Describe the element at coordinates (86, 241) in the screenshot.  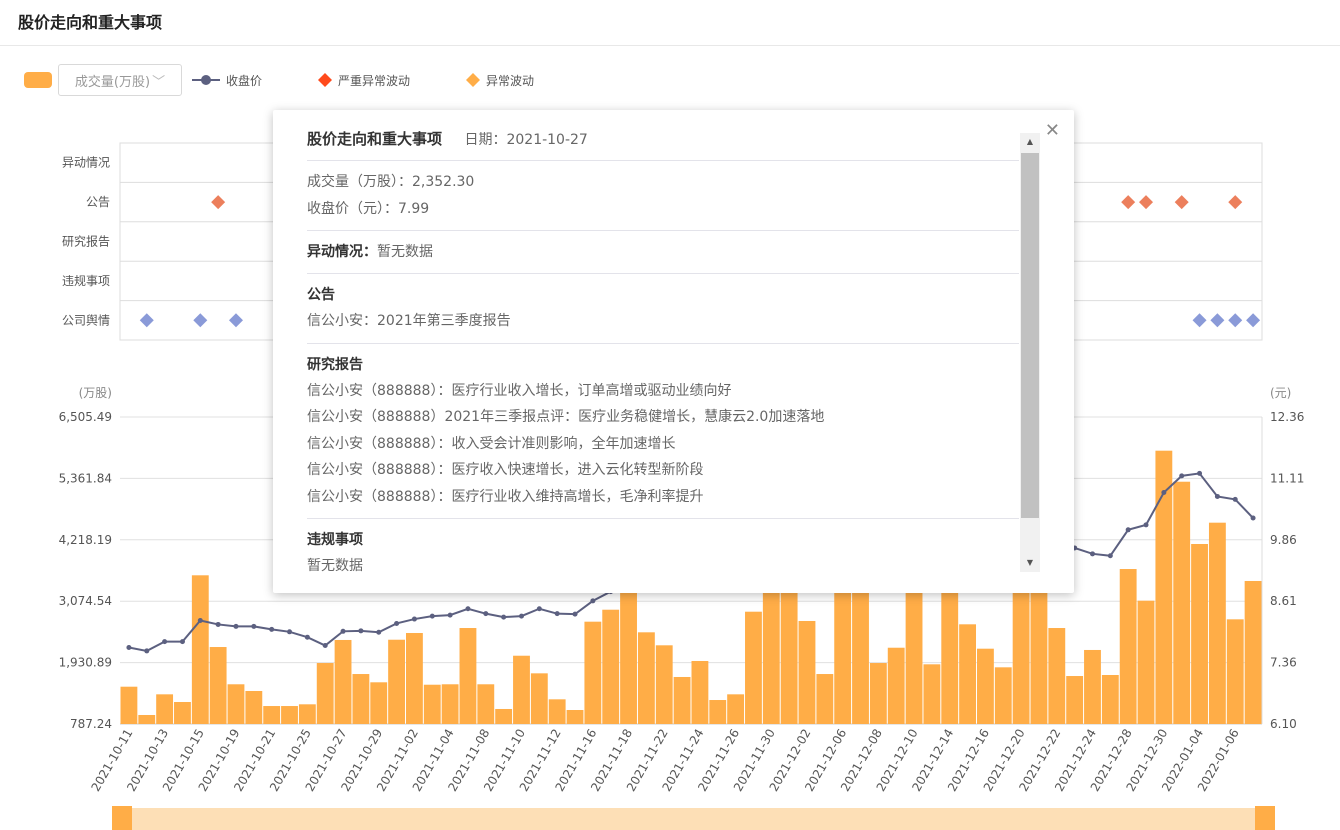
I see `event-row-label: 研究报告` at that location.